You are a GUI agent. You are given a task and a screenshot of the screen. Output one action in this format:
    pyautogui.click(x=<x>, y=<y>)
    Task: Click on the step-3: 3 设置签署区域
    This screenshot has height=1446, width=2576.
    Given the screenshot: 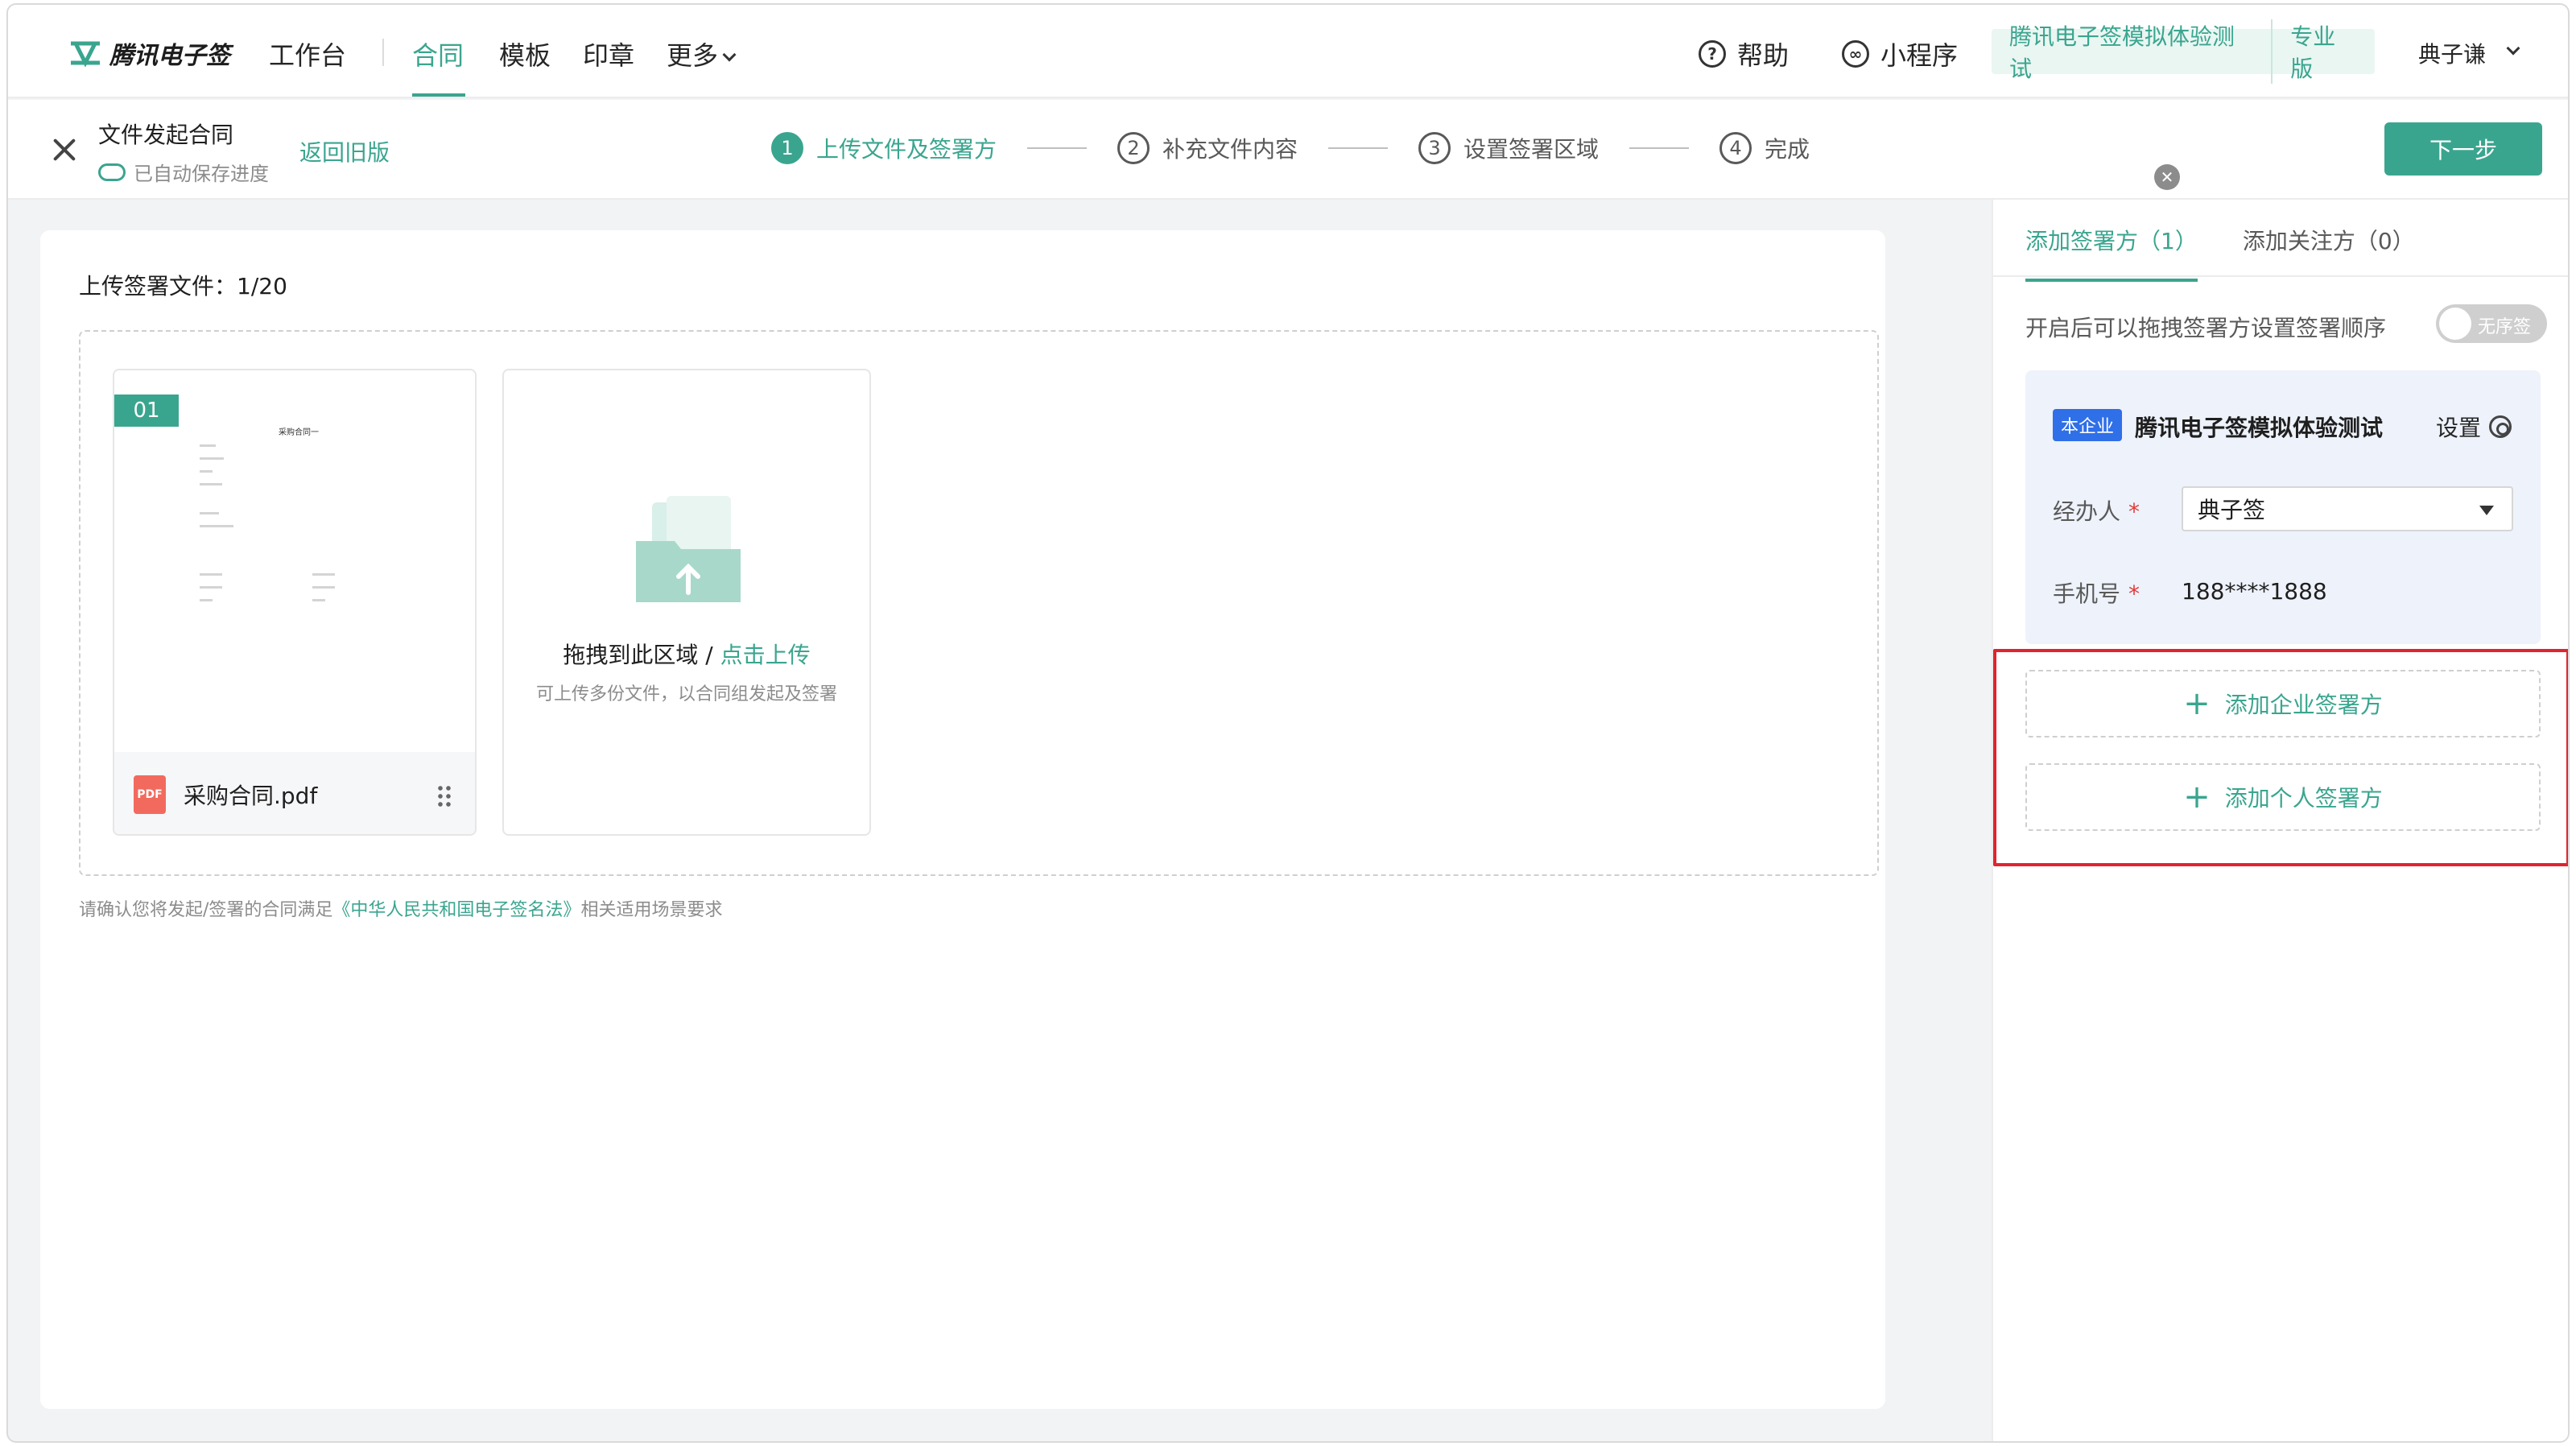 What is the action you would take?
    pyautogui.click(x=1508, y=148)
    